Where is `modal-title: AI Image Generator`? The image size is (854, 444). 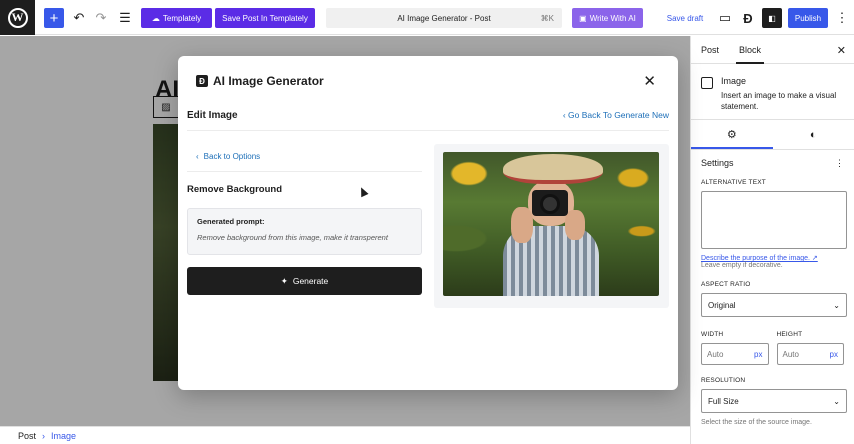 modal-title: AI Image Generator is located at coordinates (268, 81).